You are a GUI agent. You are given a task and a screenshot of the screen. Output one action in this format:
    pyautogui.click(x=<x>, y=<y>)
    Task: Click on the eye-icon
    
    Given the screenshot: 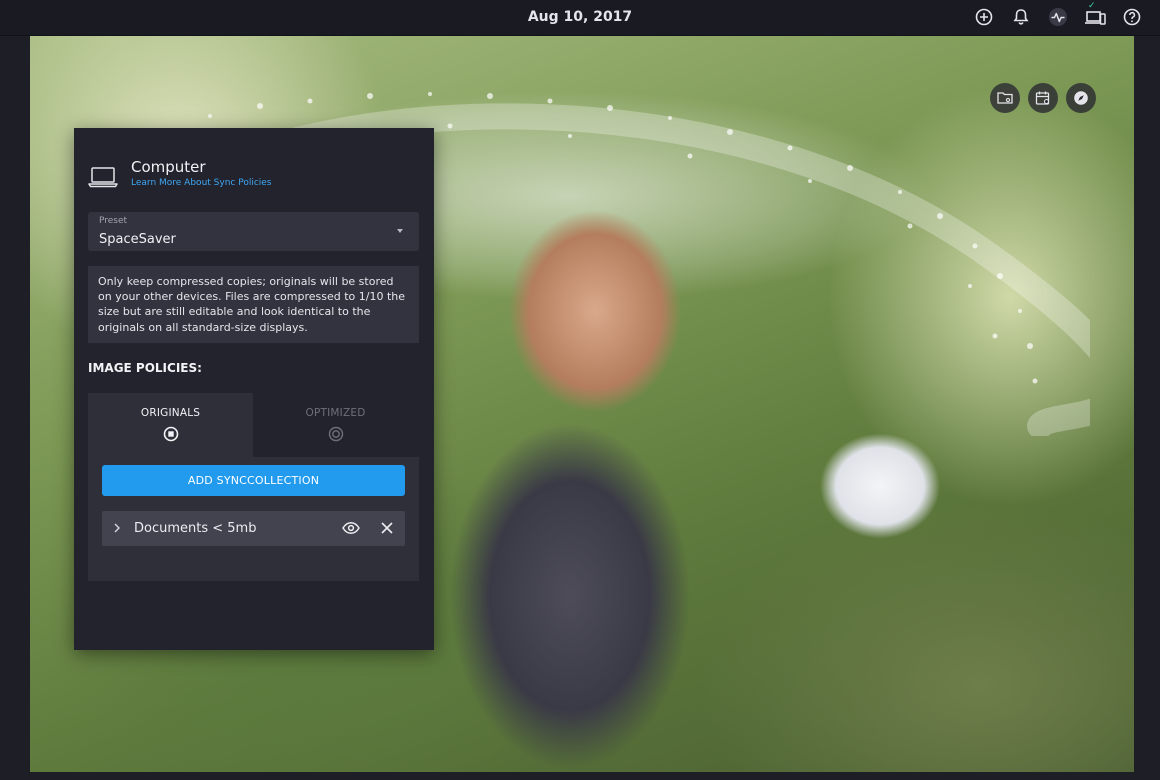 What is the action you would take?
    pyautogui.click(x=351, y=528)
    